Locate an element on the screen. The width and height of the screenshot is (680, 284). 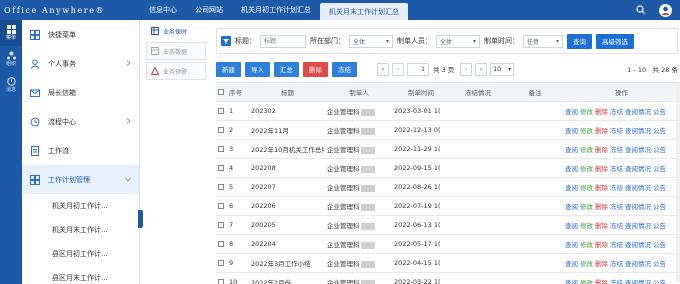
cell-title: 202204 is located at coordinates (286, 244).